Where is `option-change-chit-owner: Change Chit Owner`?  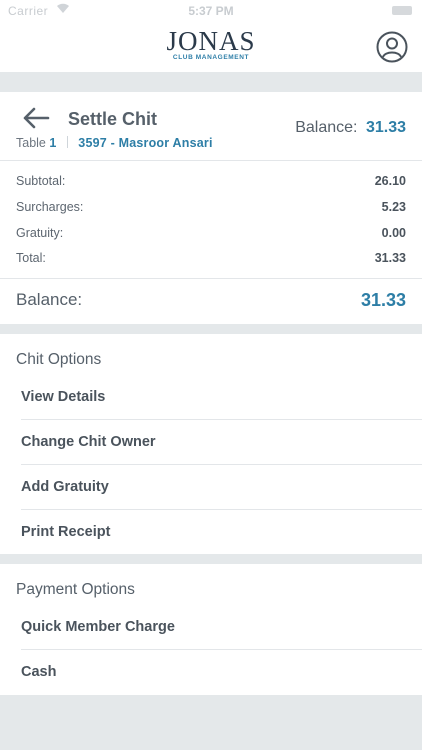 option-change-chit-owner: Change Chit Owner is located at coordinates (221, 442).